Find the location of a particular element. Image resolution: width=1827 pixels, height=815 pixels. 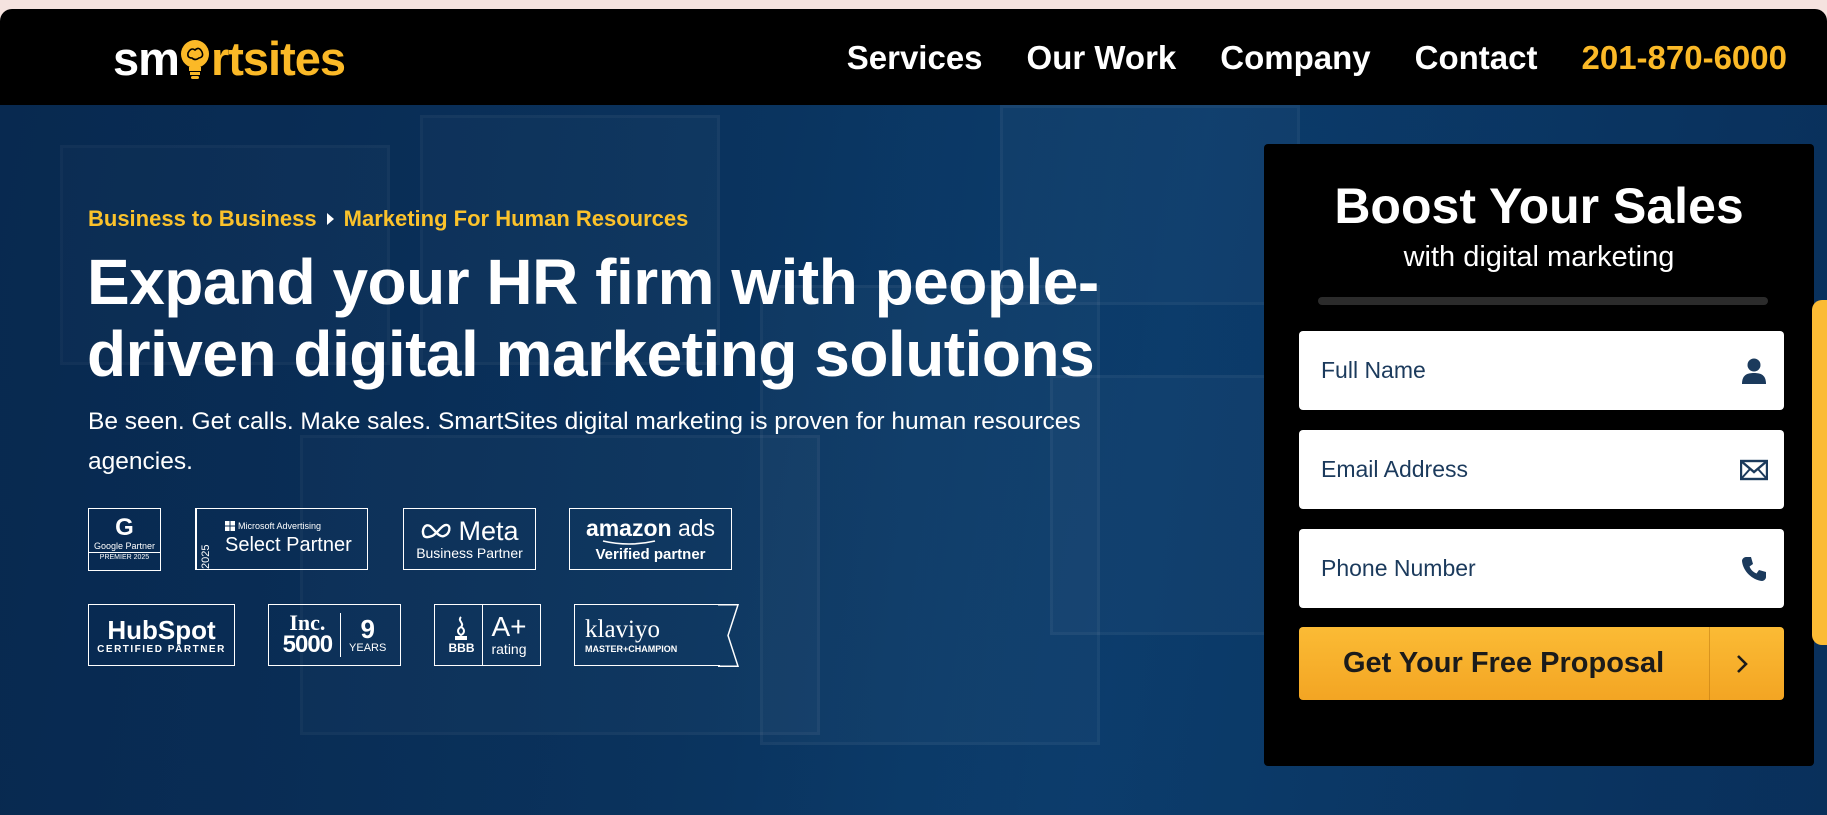

amazon-ads-badge: amazon ads Verified partner is located at coordinates (650, 539).